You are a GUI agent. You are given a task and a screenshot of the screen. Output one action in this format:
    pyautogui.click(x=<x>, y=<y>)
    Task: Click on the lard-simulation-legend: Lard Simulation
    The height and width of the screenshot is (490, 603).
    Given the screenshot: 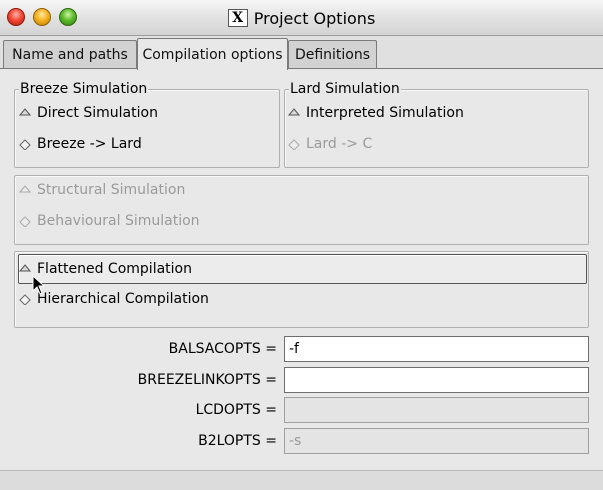 What is the action you would take?
    pyautogui.click(x=345, y=89)
    